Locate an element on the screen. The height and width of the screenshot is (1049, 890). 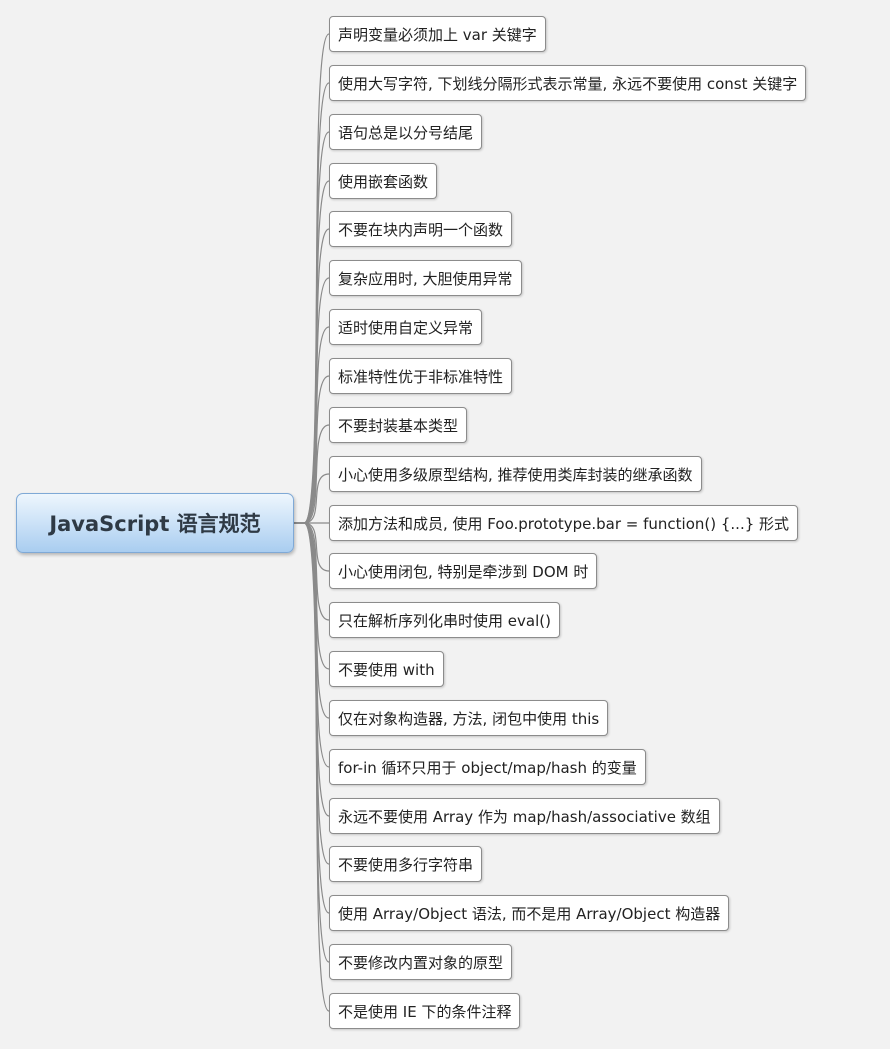
branch-topic-label: 声明变量必须加上 var 关键字 is located at coordinates (437, 34).